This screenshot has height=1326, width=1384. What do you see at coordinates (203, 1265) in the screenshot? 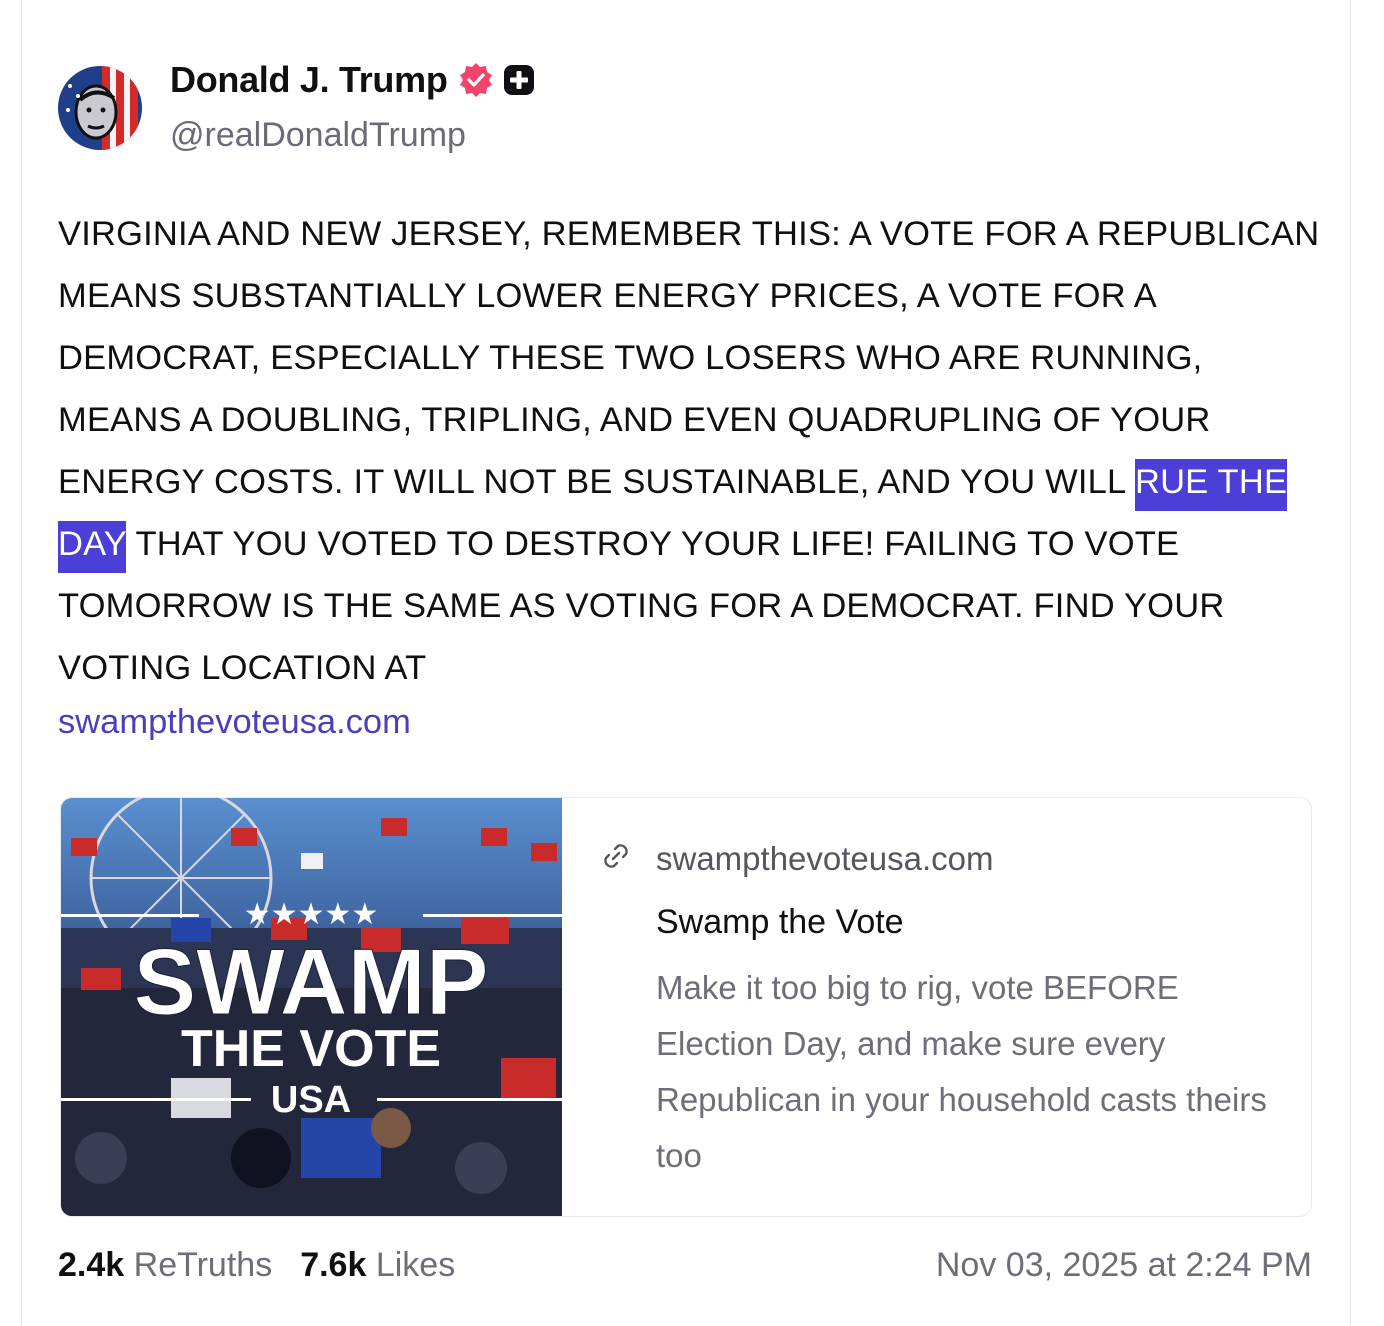
I see `retruths-label: ReTruths` at bounding box center [203, 1265].